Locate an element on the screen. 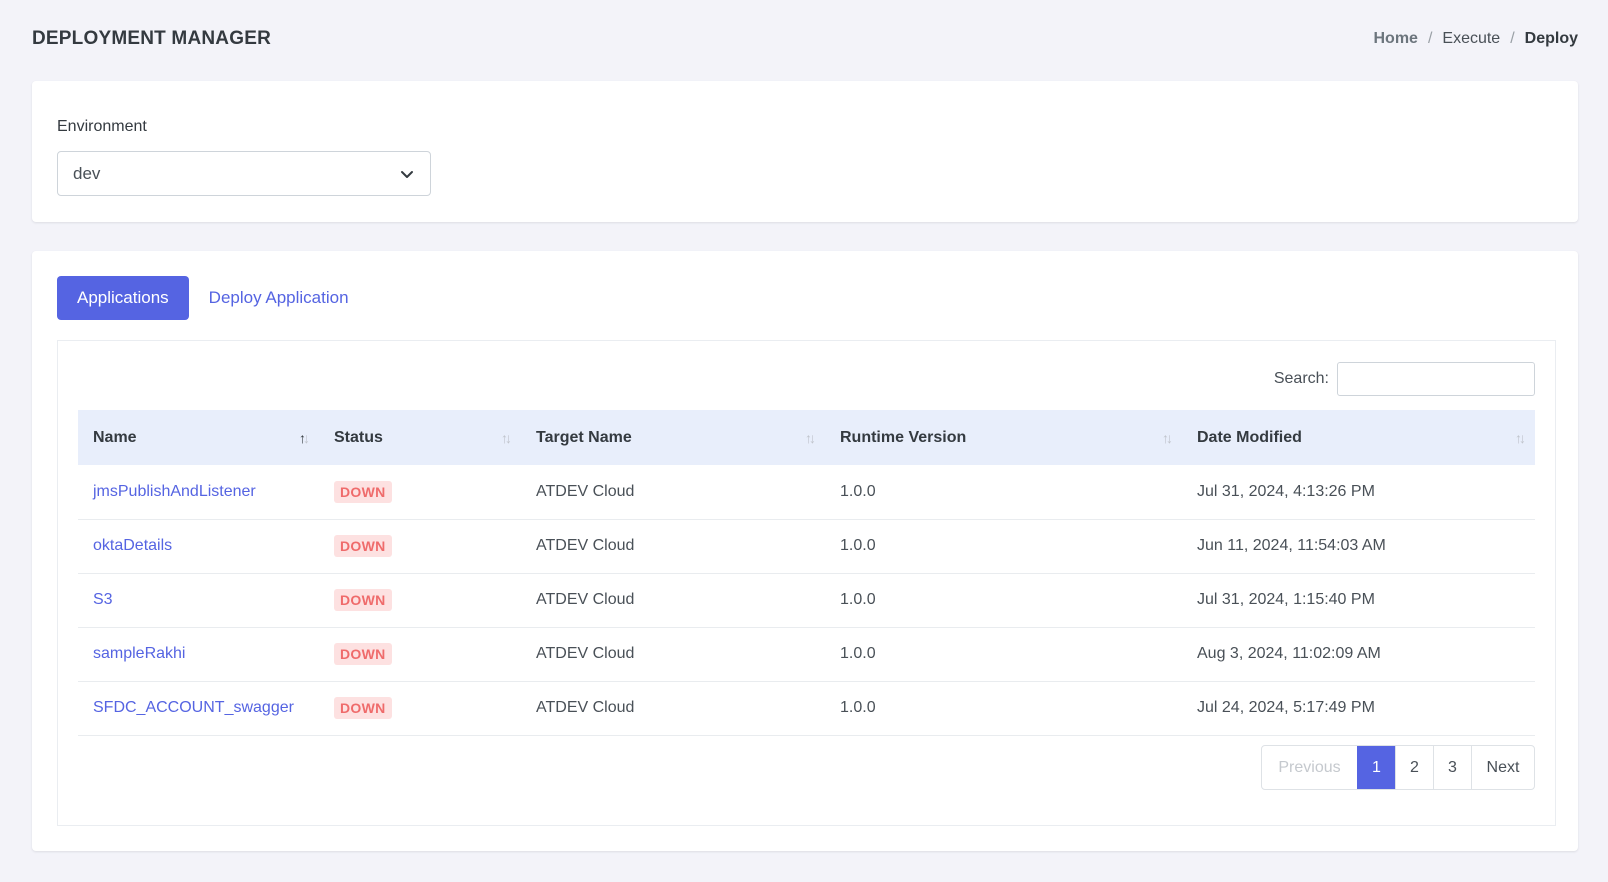  cell-modified: Aug 3, 2024, 11:02:09 AM is located at coordinates (1358, 654).